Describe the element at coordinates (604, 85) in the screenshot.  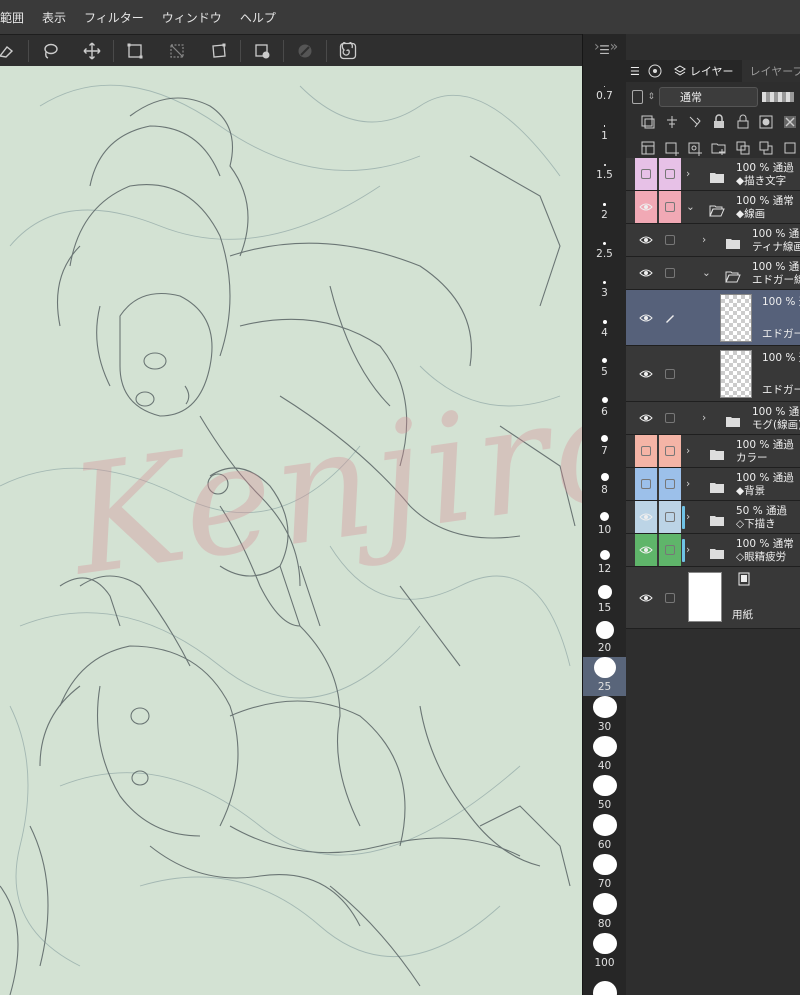
I see `brush-size-item: 0.7` at that location.